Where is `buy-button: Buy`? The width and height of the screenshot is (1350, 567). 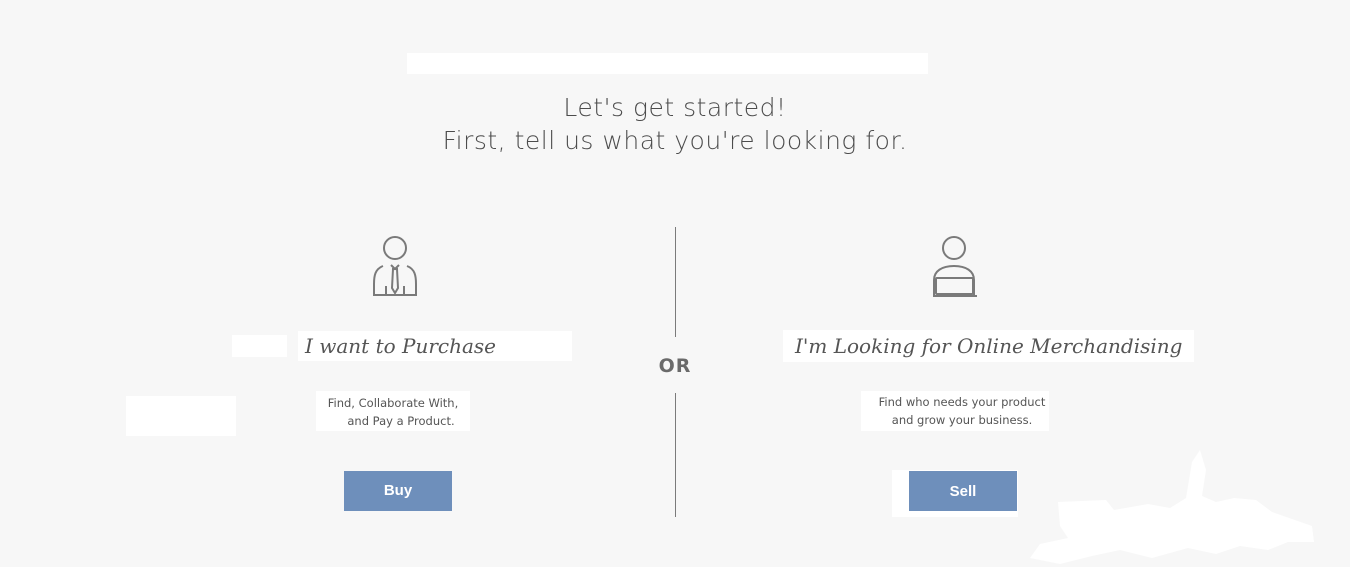 buy-button: Buy is located at coordinates (398, 491).